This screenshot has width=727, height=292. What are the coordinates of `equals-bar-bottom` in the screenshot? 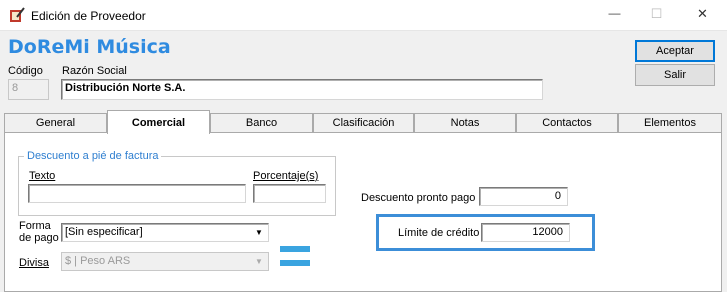 It's located at (295, 263).